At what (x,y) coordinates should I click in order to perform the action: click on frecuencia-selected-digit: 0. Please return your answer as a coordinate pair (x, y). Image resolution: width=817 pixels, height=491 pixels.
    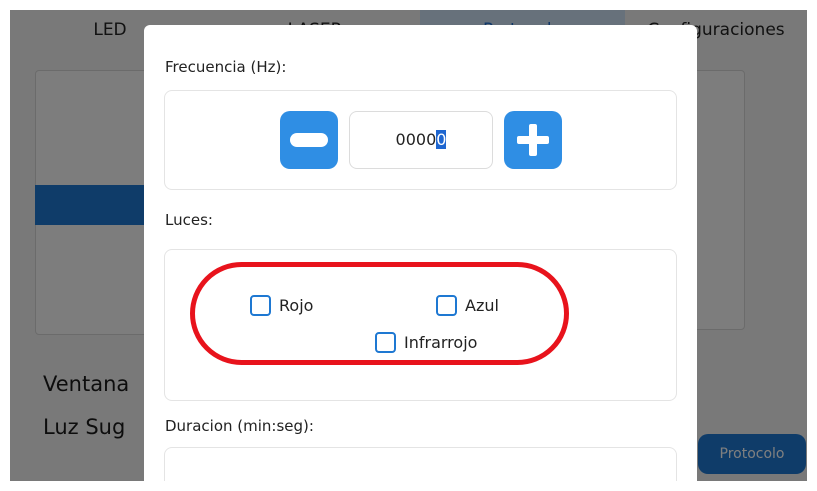
    Looking at the image, I should click on (441, 139).